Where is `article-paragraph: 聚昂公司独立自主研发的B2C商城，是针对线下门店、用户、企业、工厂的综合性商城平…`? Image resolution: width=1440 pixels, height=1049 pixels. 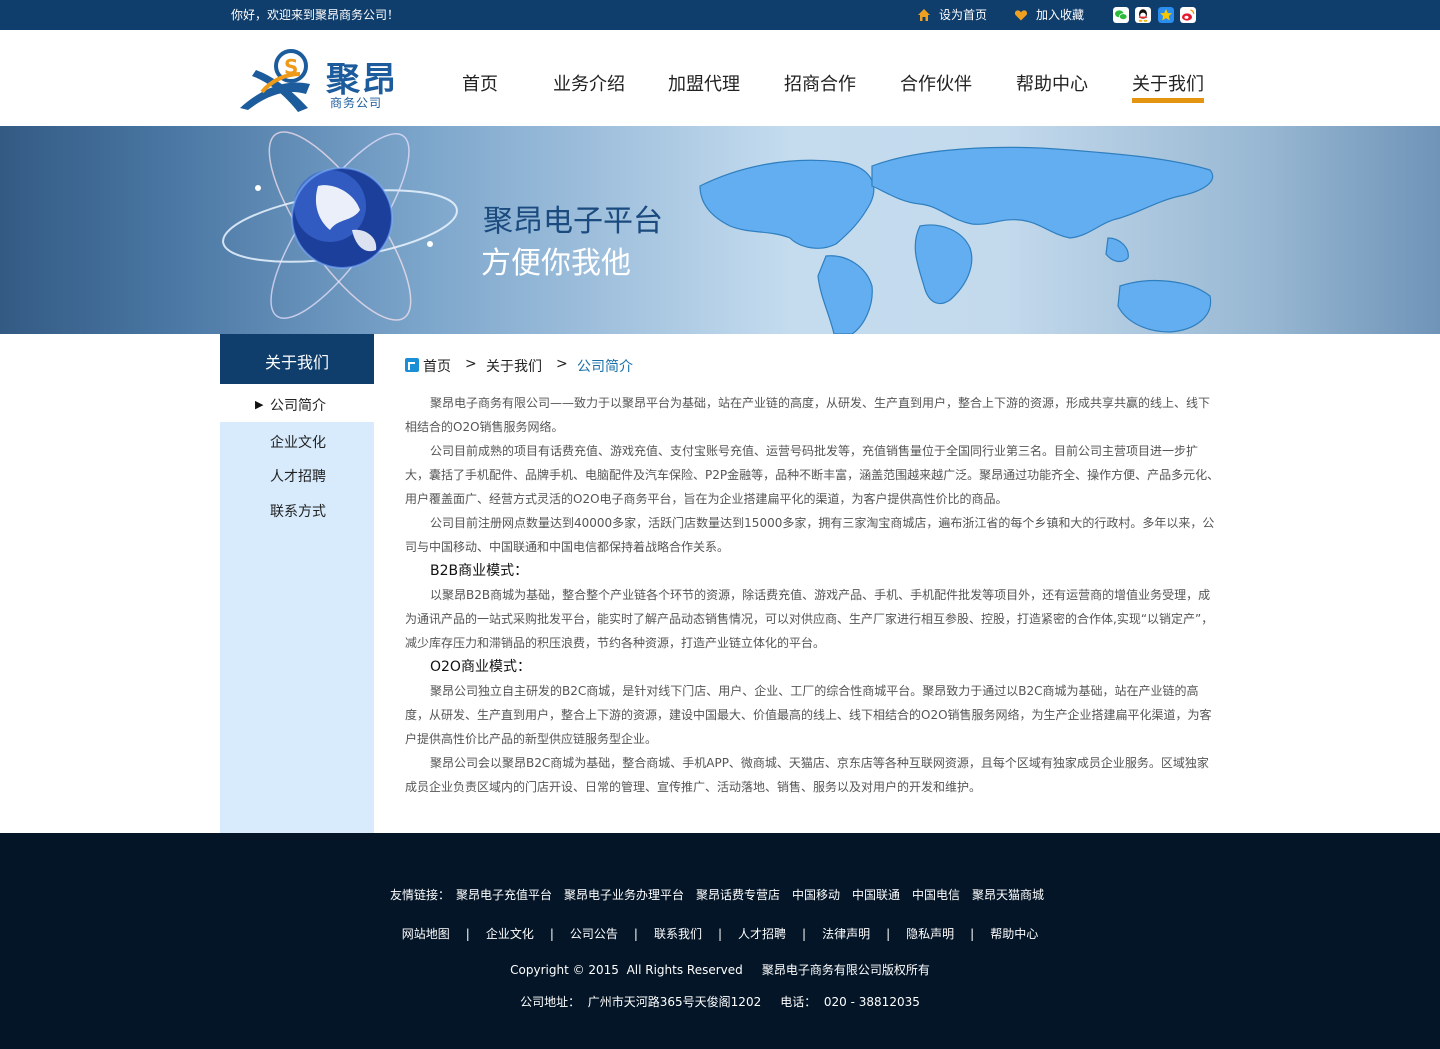 article-paragraph: 聚昂公司独立自主研发的B2C商城，是针对线下门店、用户、企业、工厂的综合性商城平… is located at coordinates (808, 715).